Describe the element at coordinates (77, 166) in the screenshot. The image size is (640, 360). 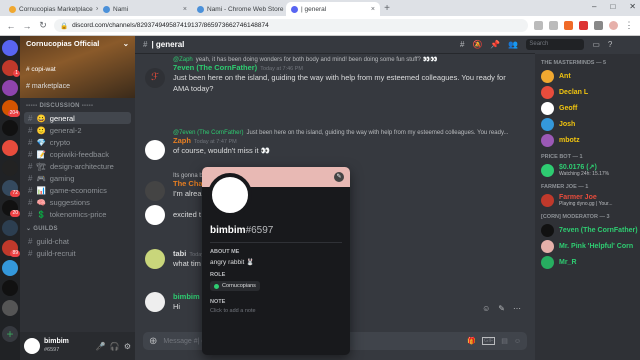
I see `channel-design-architecture: # 🏗 design-architecture` at that location.